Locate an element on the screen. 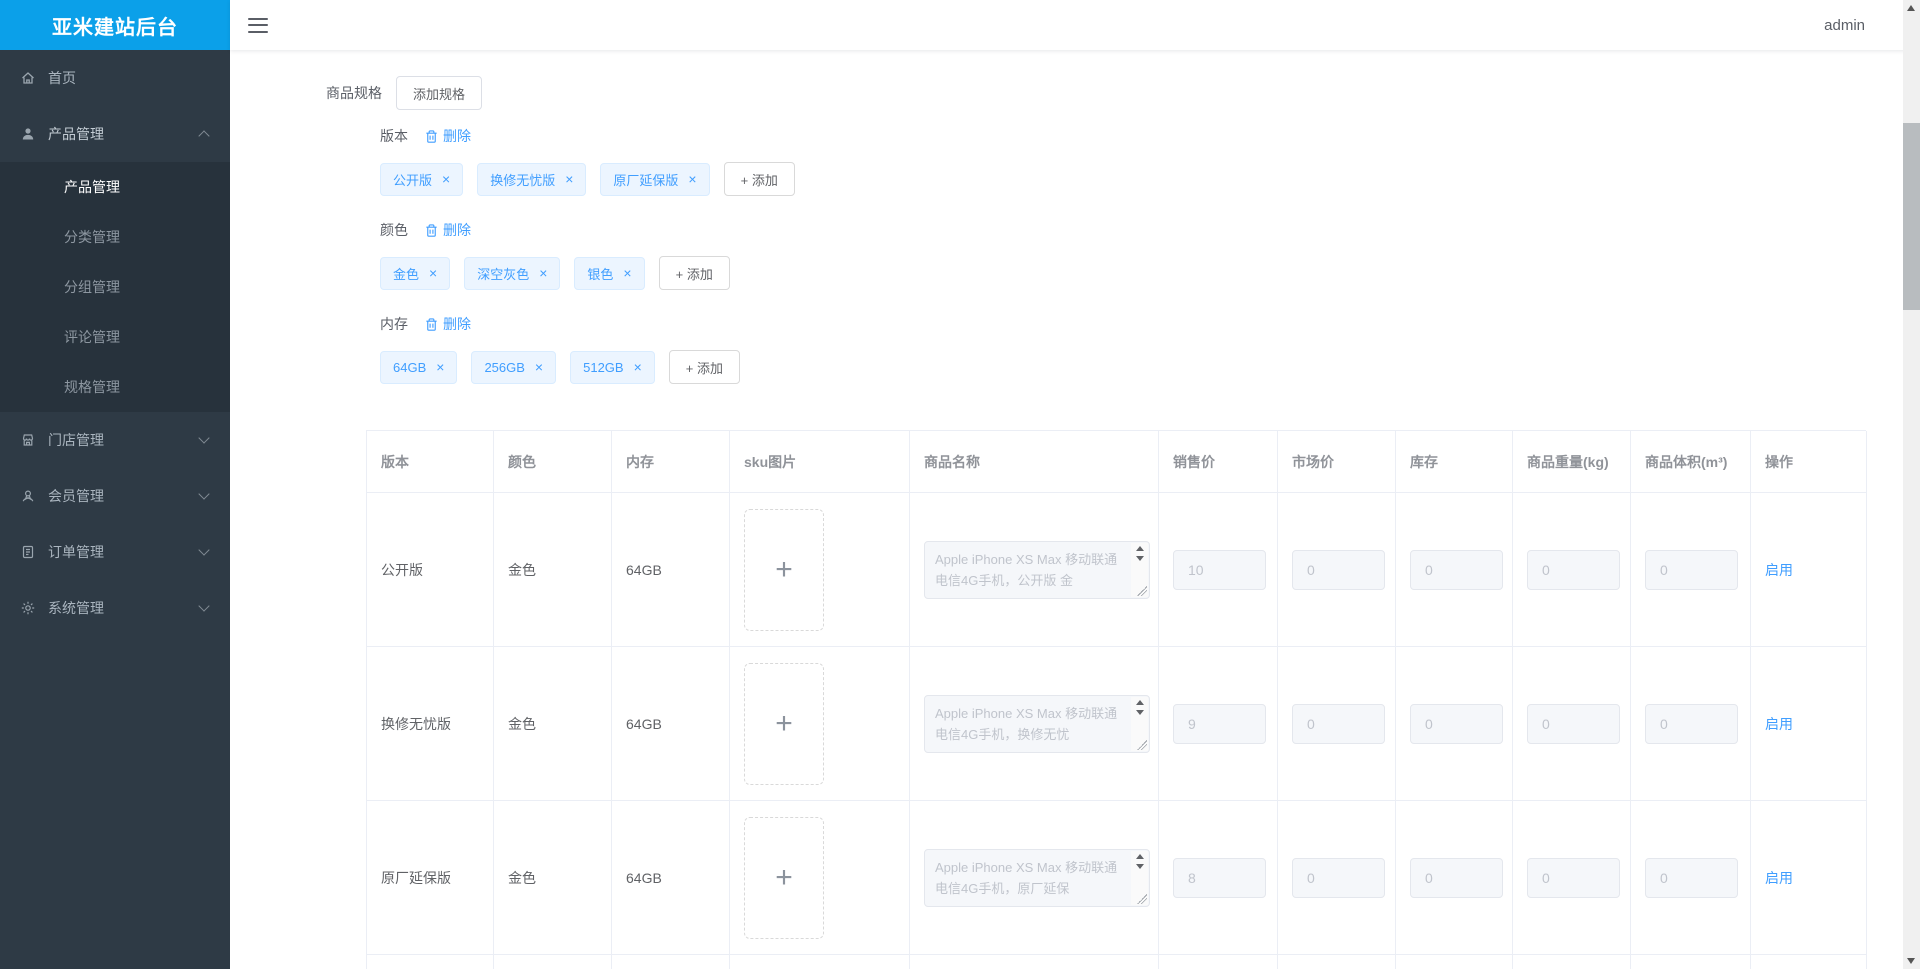 The width and height of the screenshot is (1920, 969). cell-version: 原厂延保版 is located at coordinates (430, 878).